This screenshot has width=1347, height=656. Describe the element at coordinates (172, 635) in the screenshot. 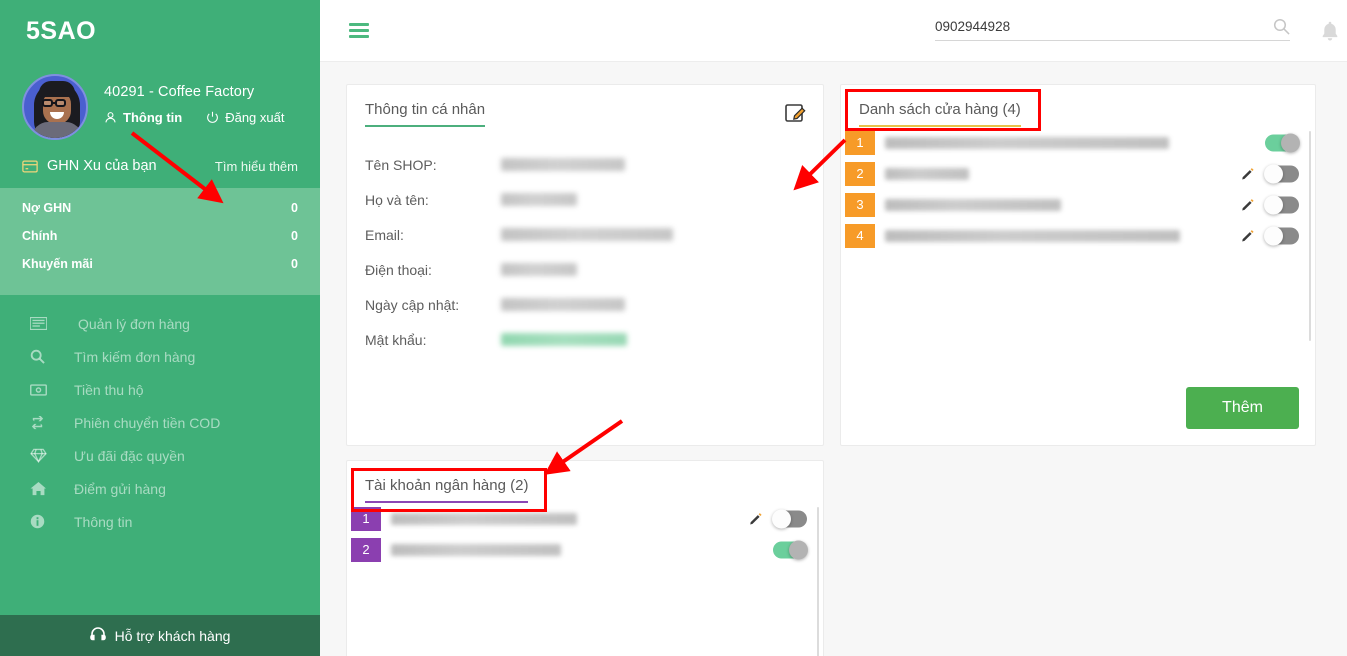

I see `support-label: Hỗ trợ khách hàng` at that location.